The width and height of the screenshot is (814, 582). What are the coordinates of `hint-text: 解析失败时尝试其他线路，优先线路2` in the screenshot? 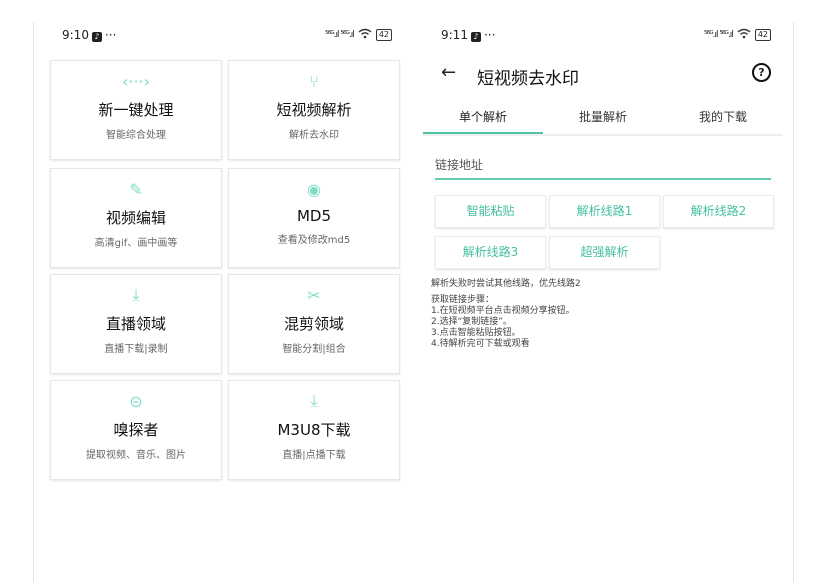 It's located at (506, 284).